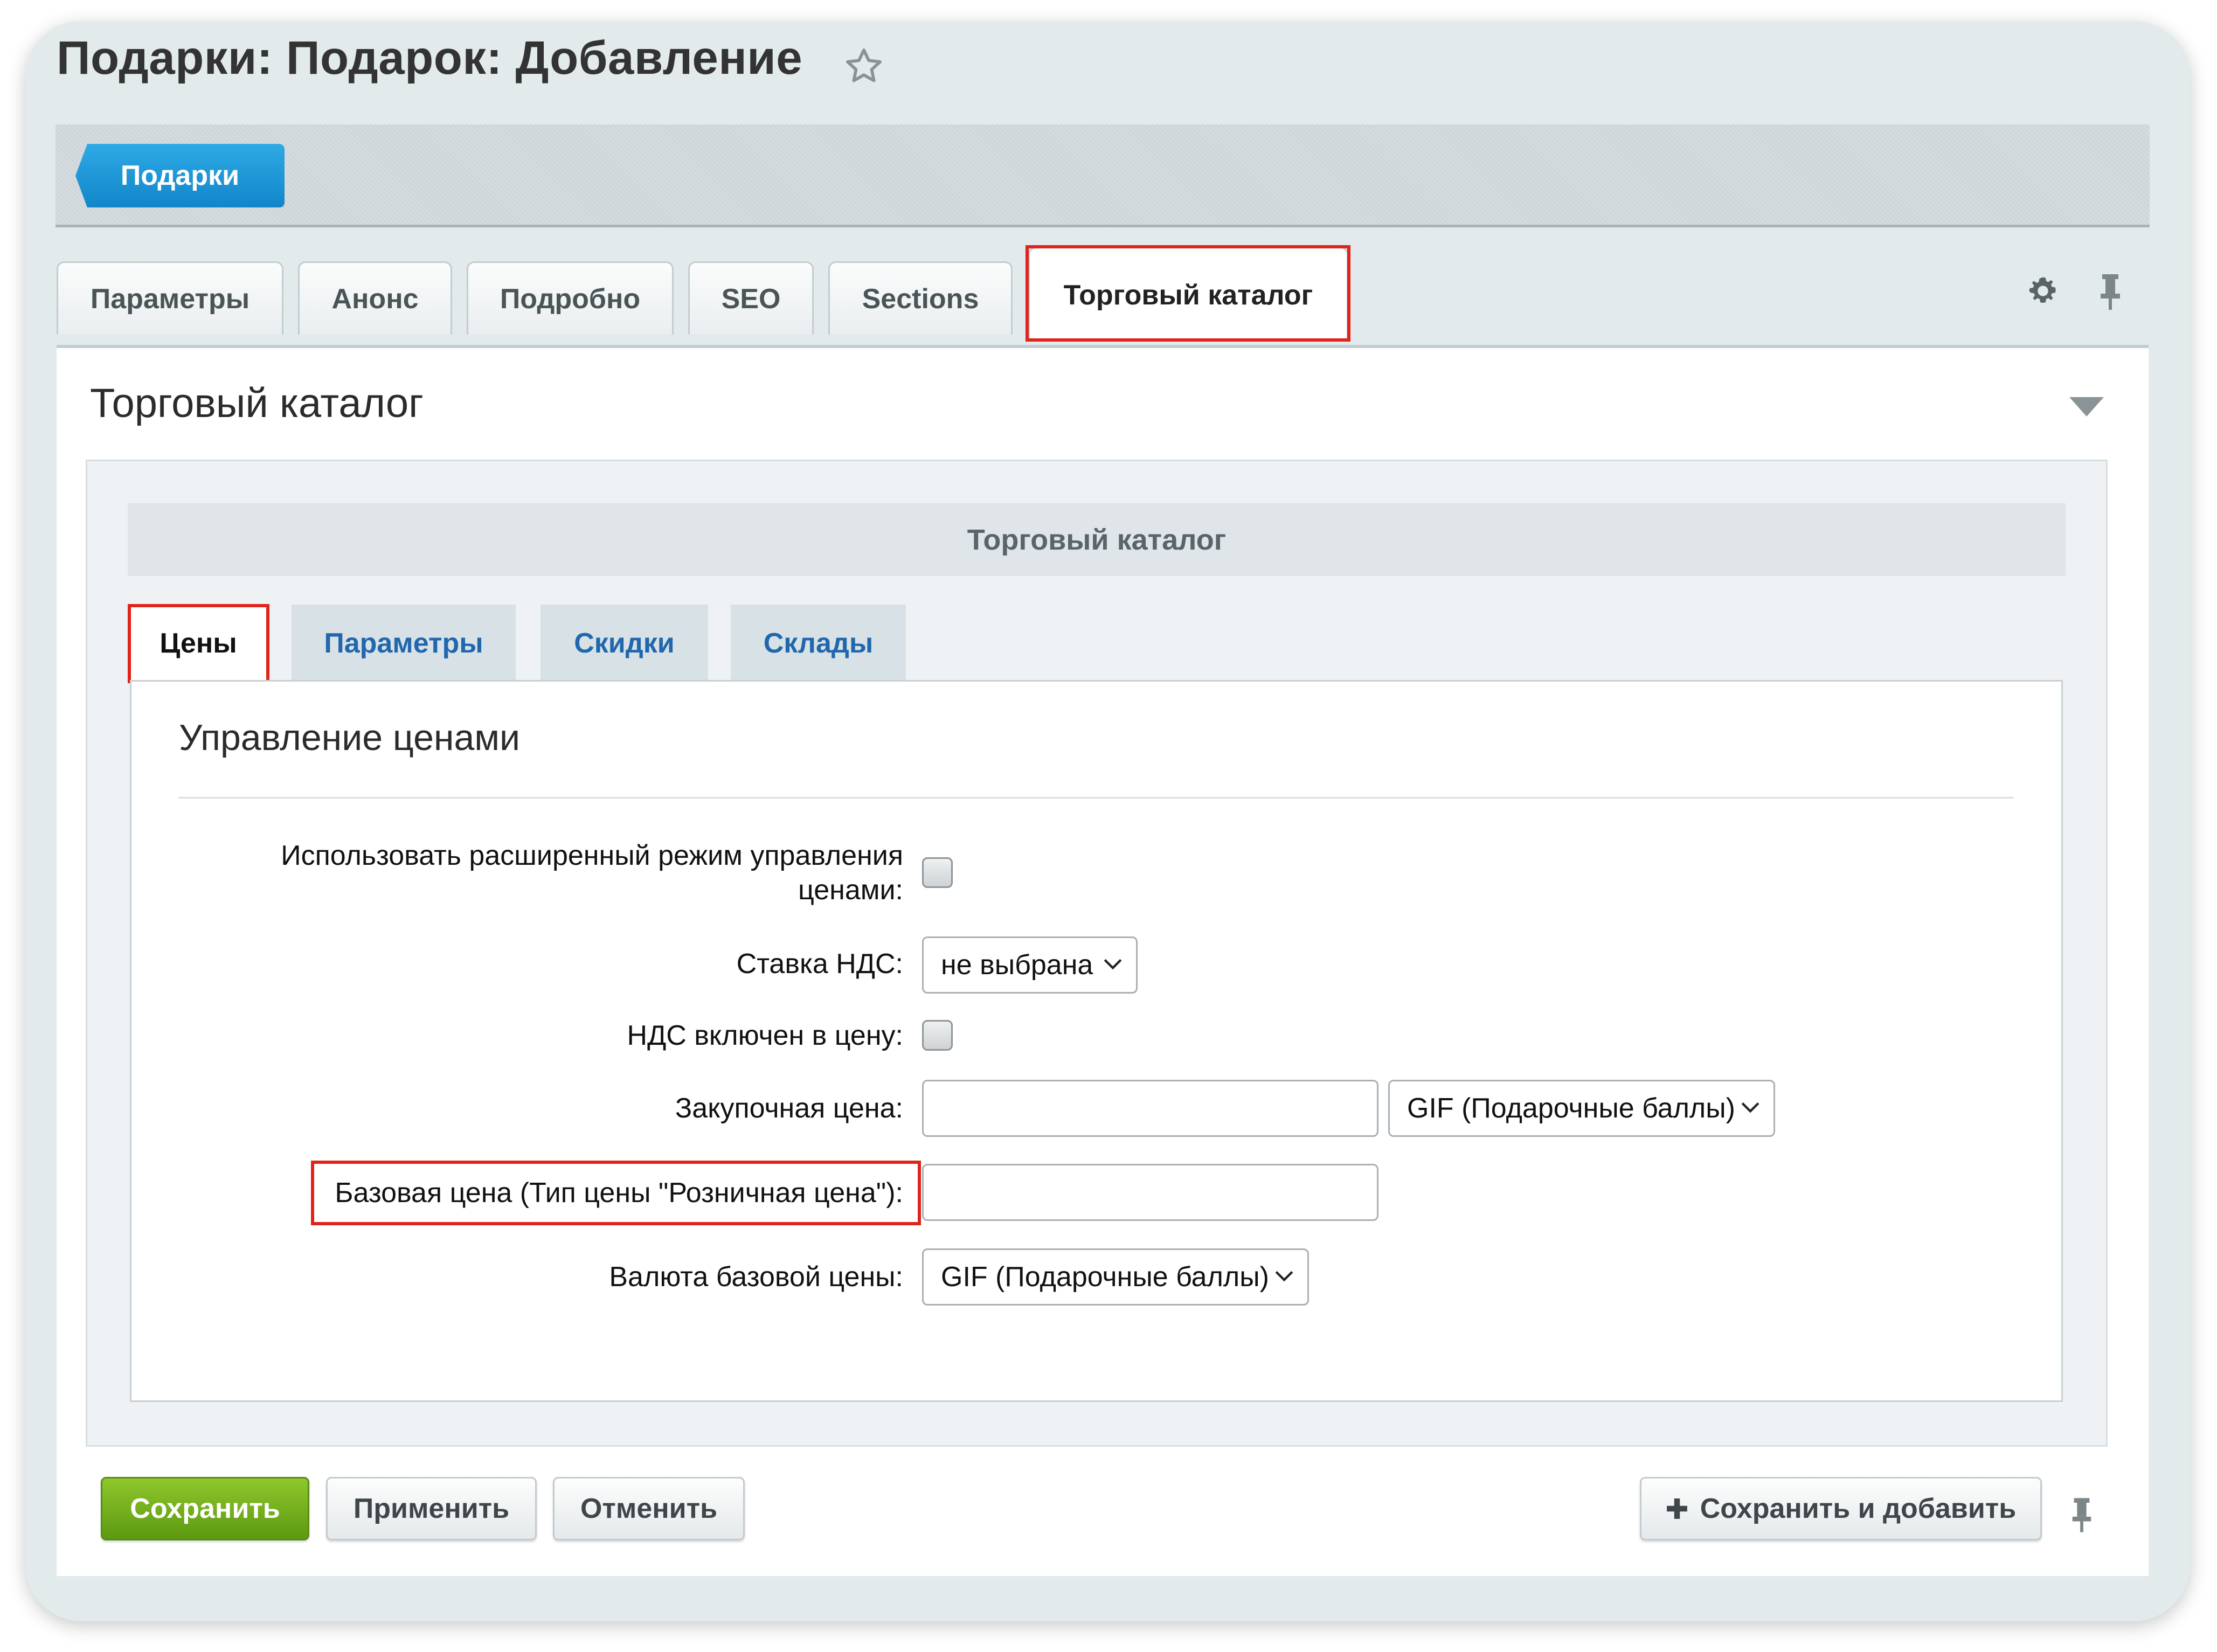 Image resolution: width=2217 pixels, height=1652 pixels. I want to click on section-title: Торговый каталог, so click(257, 403).